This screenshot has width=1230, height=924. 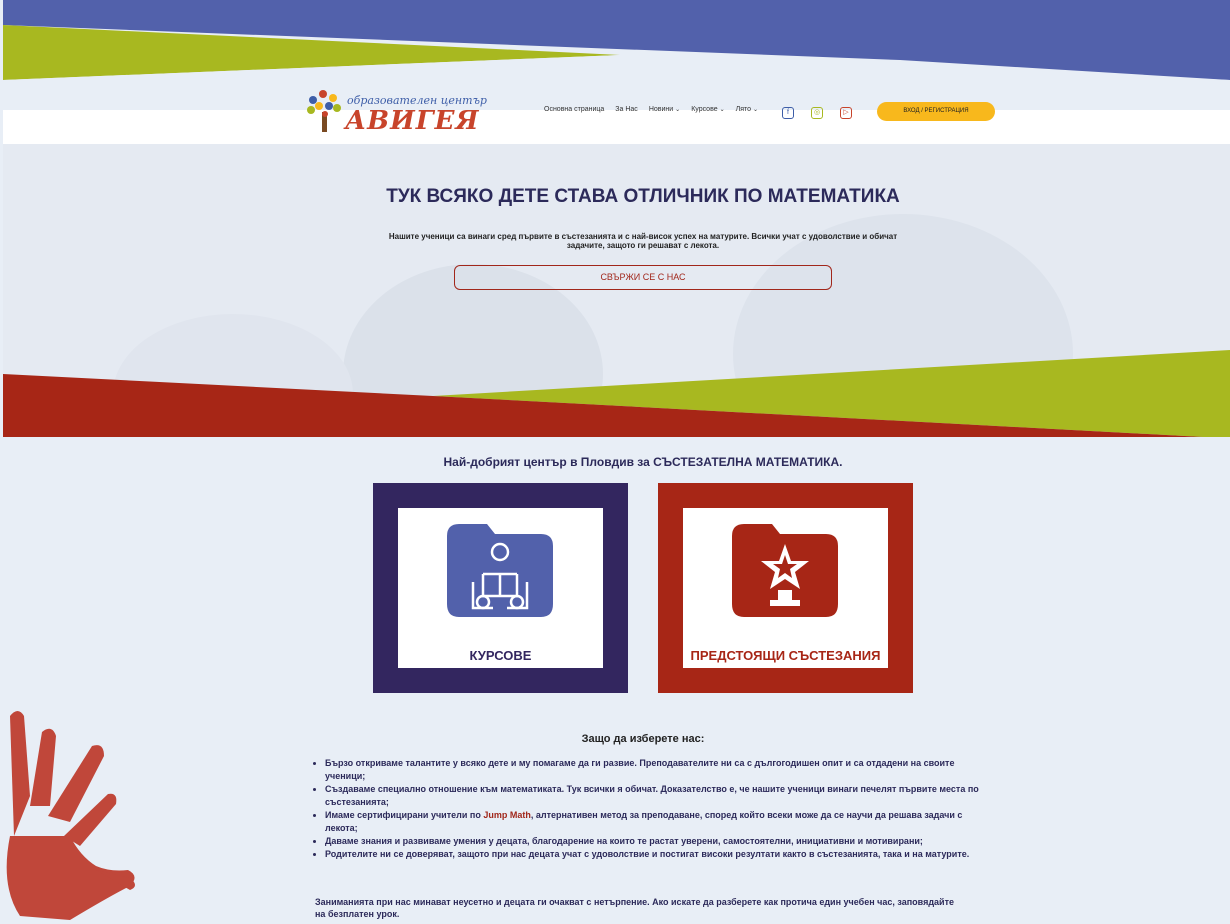 I want to click on card-inner: ПРЕДСТОЯЩИ СЪСТЕЗАНИЯ, so click(x=785, y=588).